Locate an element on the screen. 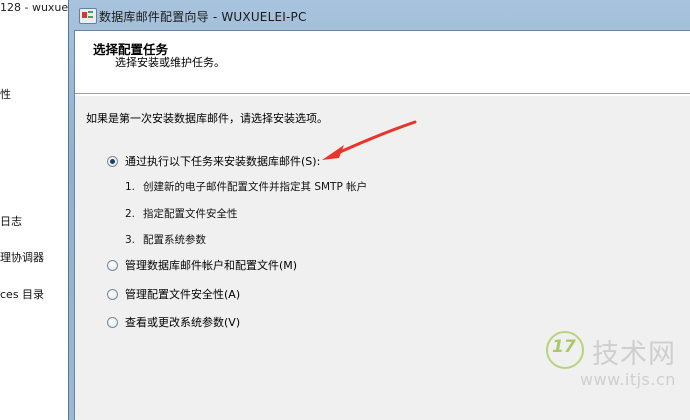 The height and width of the screenshot is (420, 690). step-item: 2. 指定配置文件安全性 is located at coordinates (181, 213).